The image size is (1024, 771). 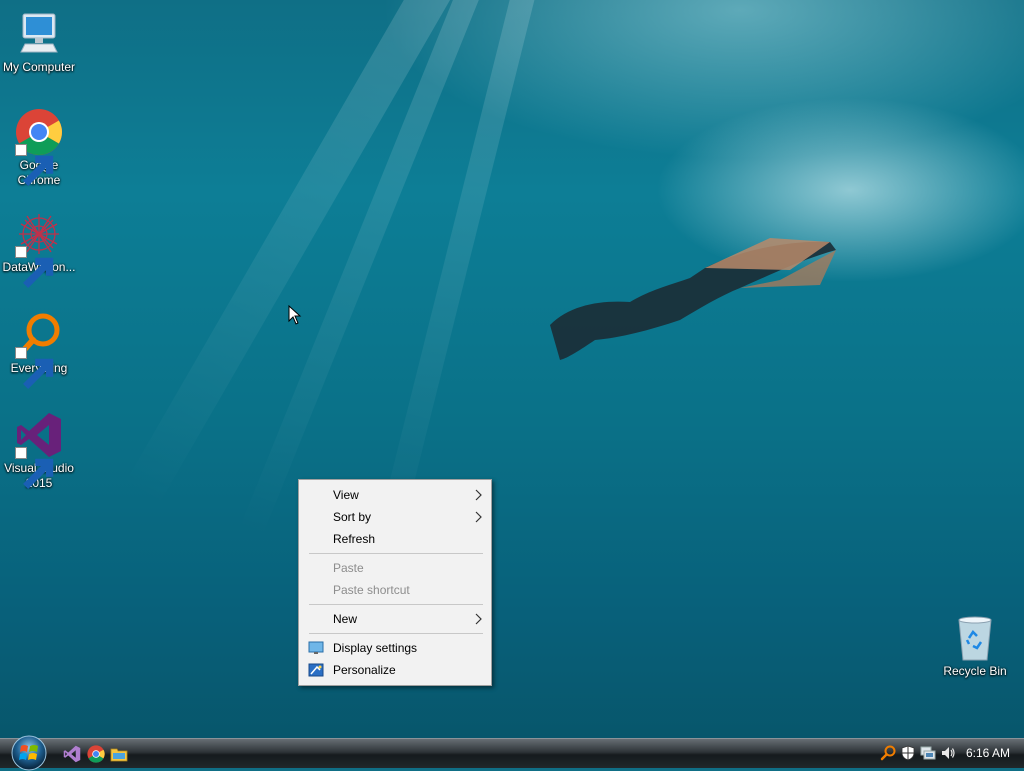 I want to click on taskbar-clock: 6:16 AM, so click(x=988, y=753).